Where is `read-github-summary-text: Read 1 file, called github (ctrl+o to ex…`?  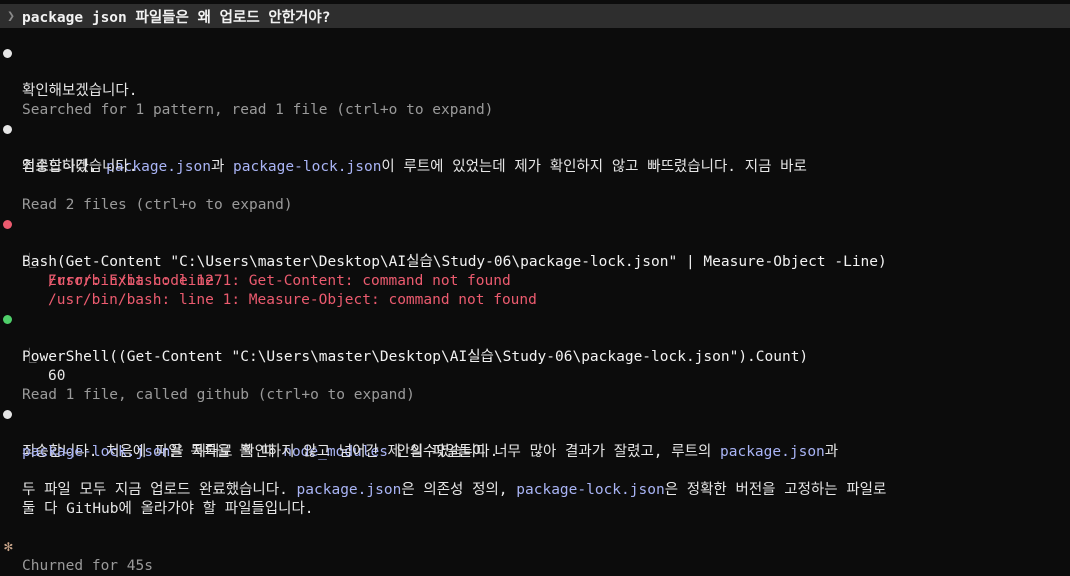
read-github-summary-text: Read 1 file, called github (ctrl+o to ex… is located at coordinates (218, 395).